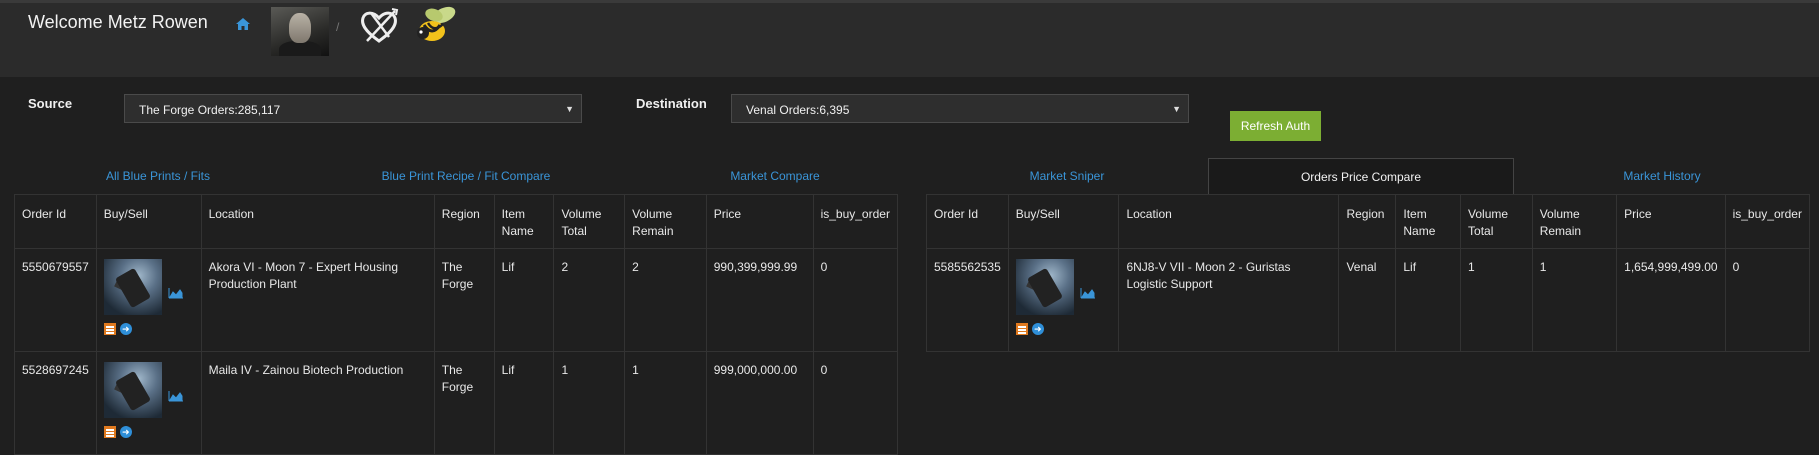 Image resolution: width=1819 pixels, height=455 pixels. What do you see at coordinates (158, 176) in the screenshot?
I see `tab-all-blueprints-fits: All Blue Prints / Fits` at bounding box center [158, 176].